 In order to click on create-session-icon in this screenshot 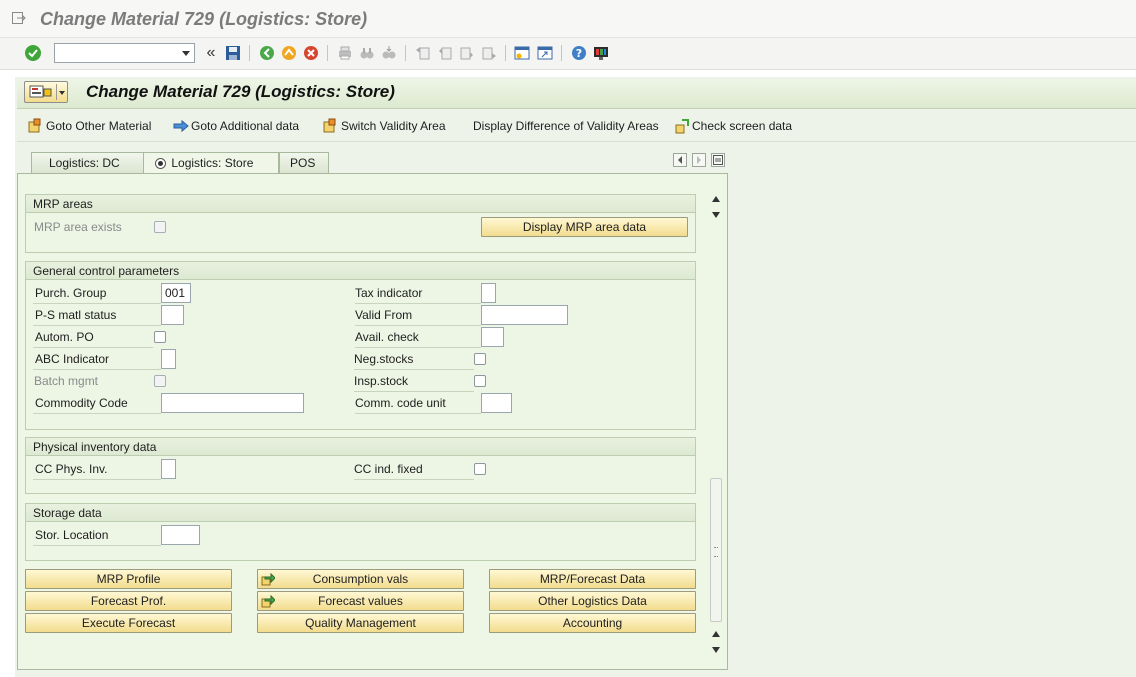, I will do `click(522, 53)`.